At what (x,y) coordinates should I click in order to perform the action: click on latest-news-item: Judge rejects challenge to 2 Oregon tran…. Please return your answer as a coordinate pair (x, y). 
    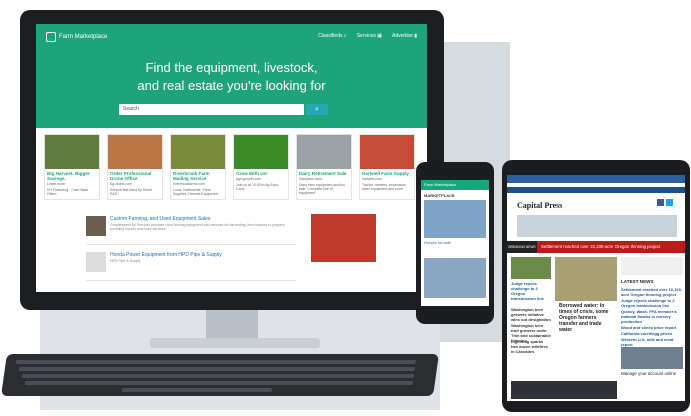
    Looking at the image, I should click on (652, 303).